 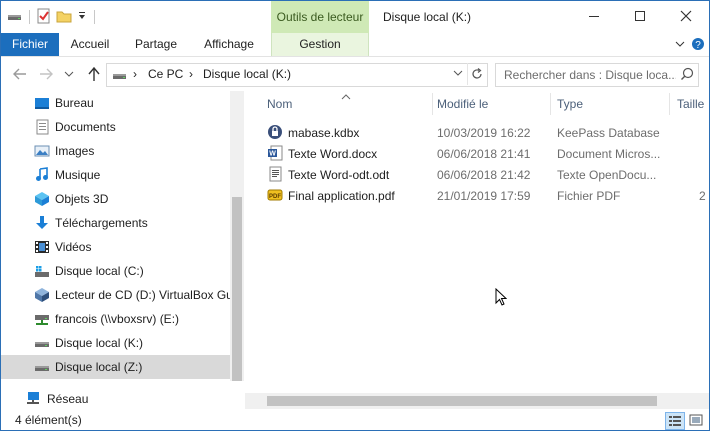 I want to click on network-icon, so click(x=33, y=399).